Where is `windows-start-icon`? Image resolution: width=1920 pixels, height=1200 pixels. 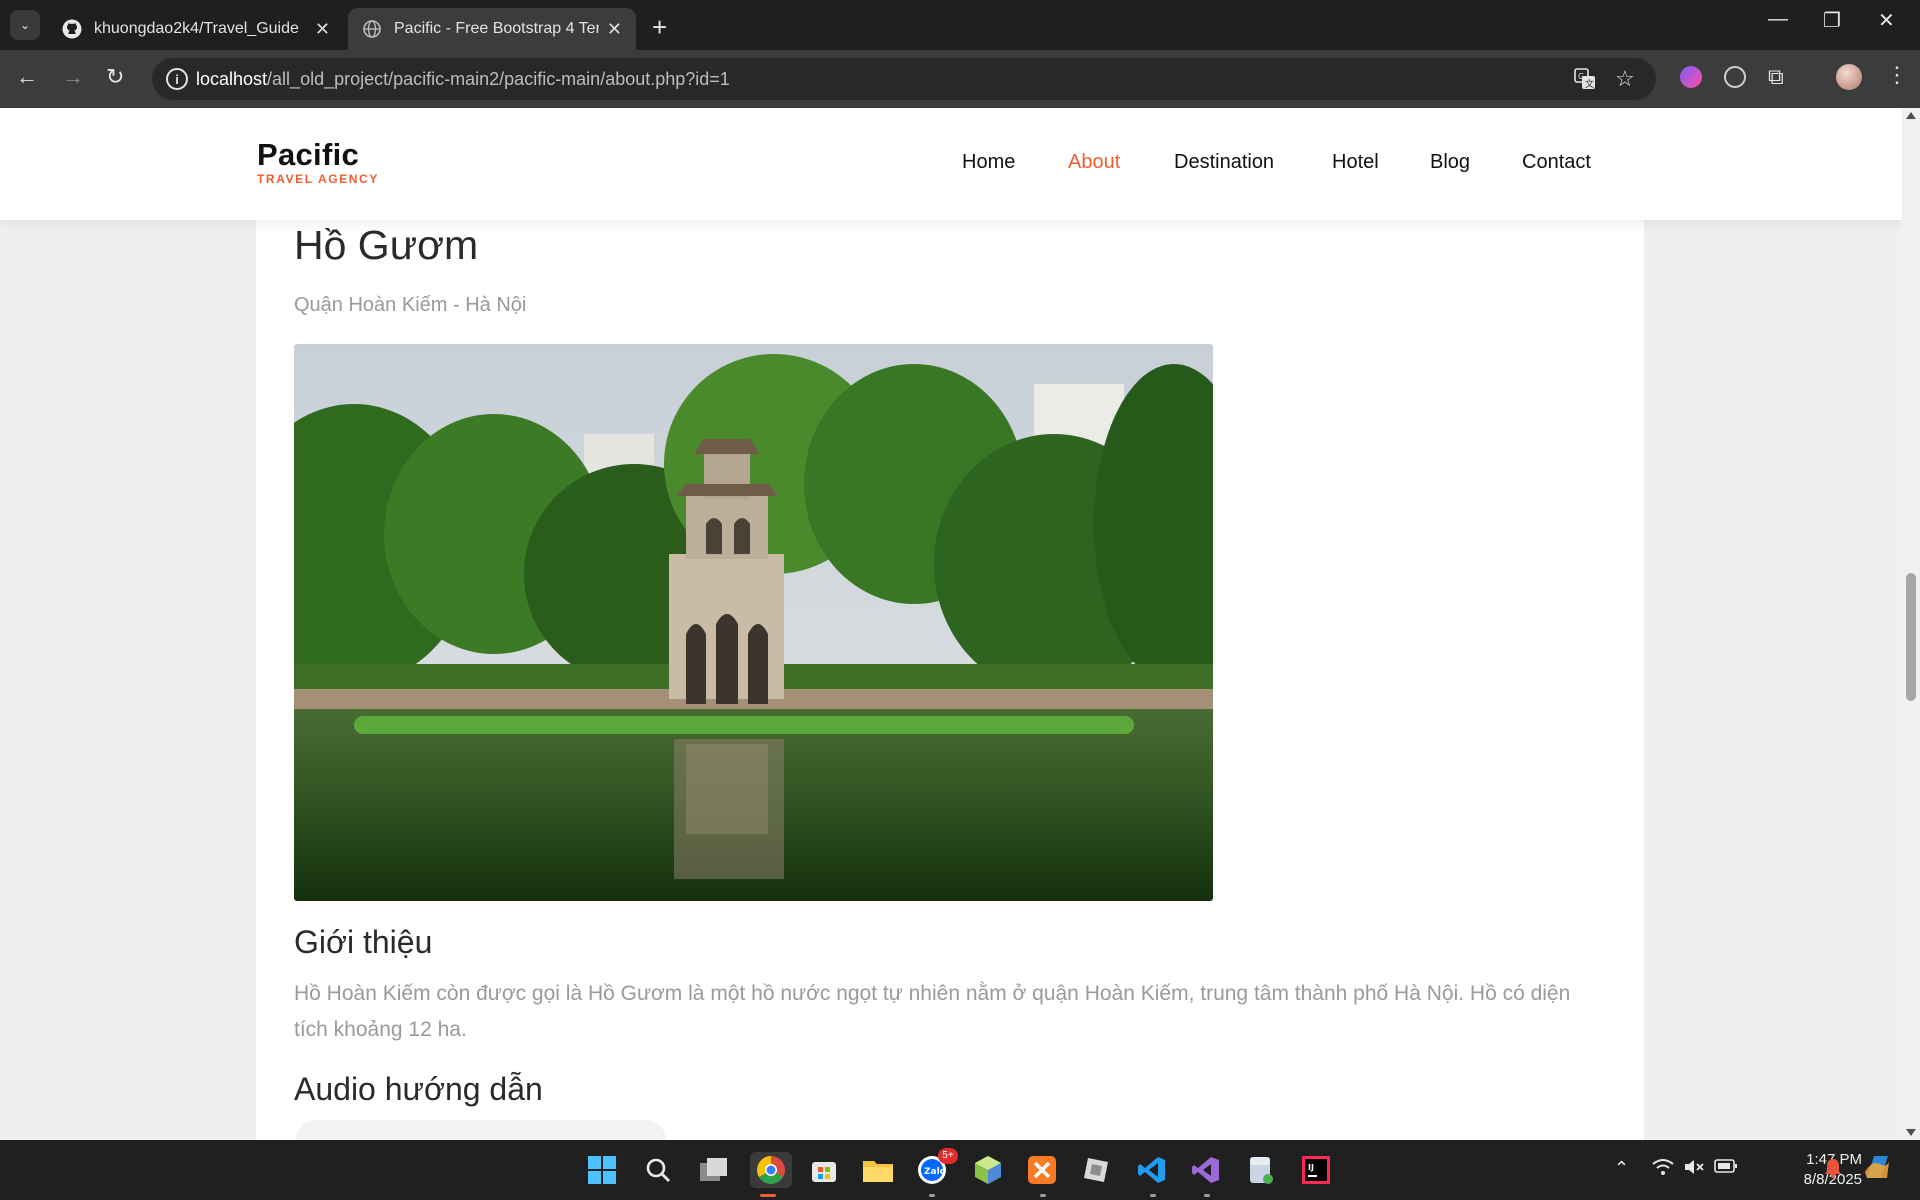 windows-start-icon is located at coordinates (602, 1170).